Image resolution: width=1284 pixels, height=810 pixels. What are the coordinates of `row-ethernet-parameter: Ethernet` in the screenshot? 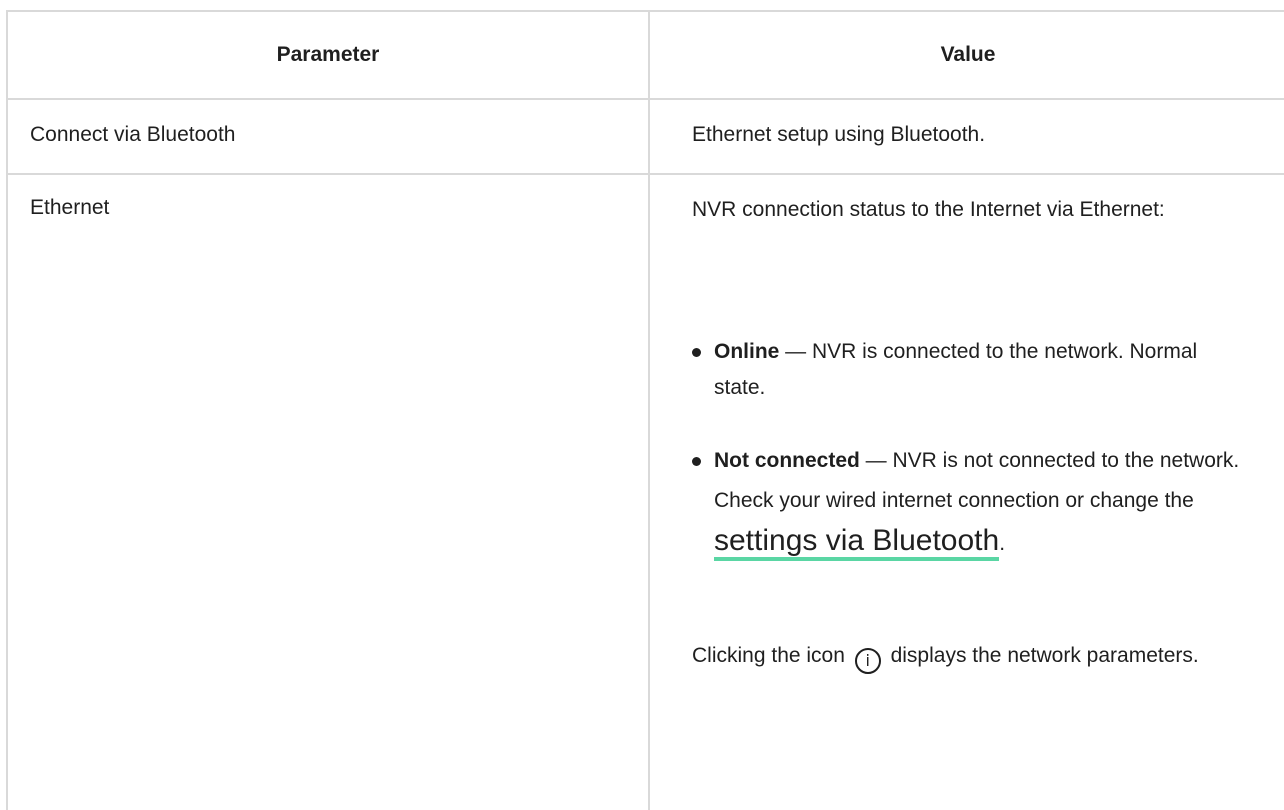 It's located at (70, 207).